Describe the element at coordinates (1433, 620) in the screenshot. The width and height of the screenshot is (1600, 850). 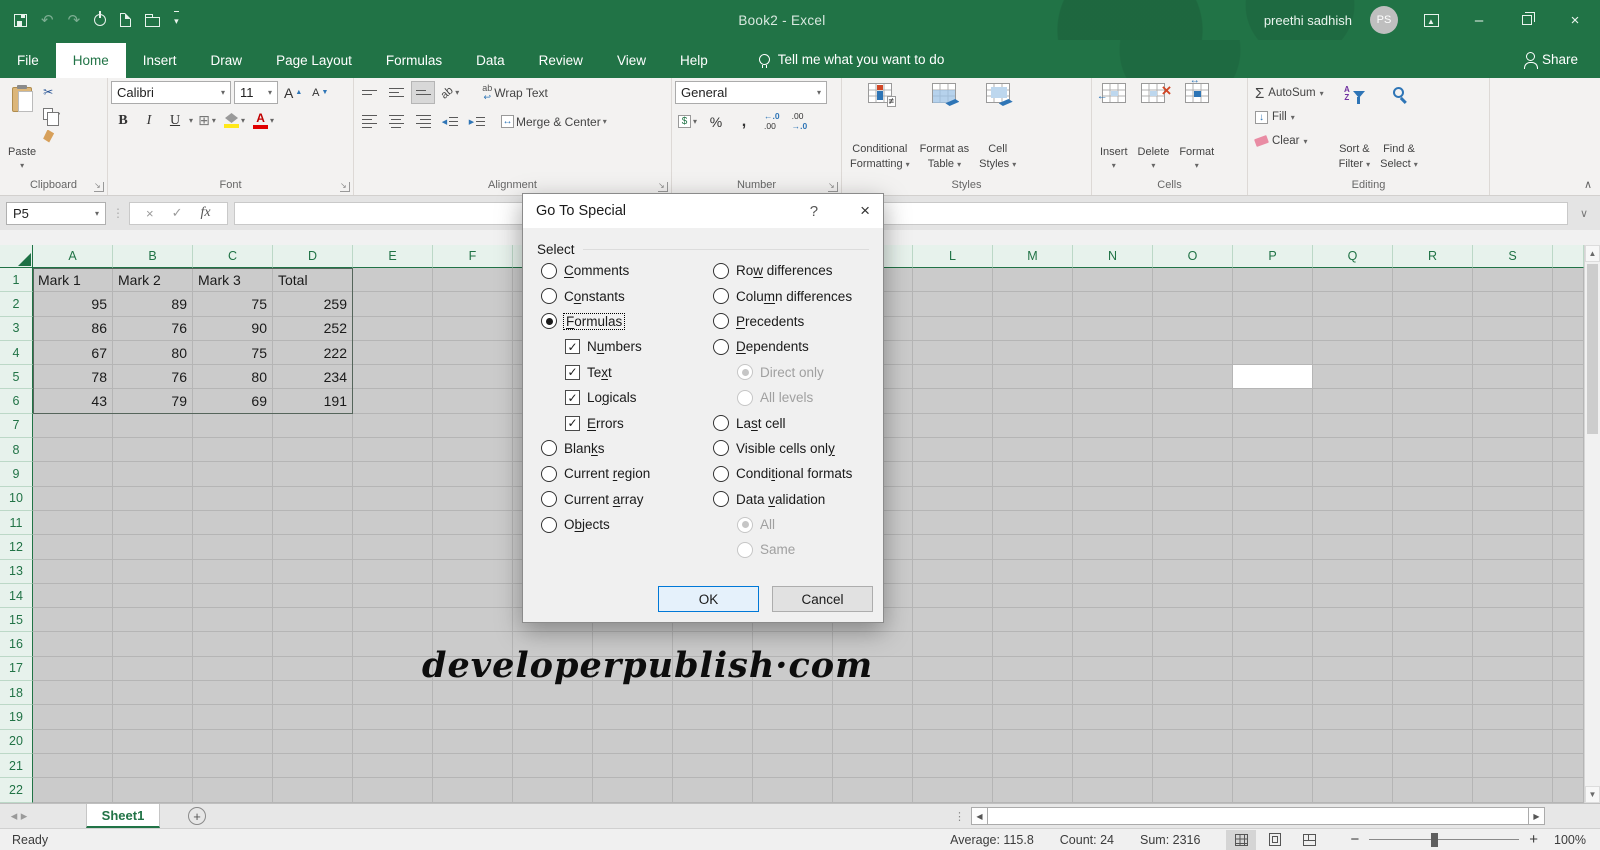
I see `cell-R15` at that location.